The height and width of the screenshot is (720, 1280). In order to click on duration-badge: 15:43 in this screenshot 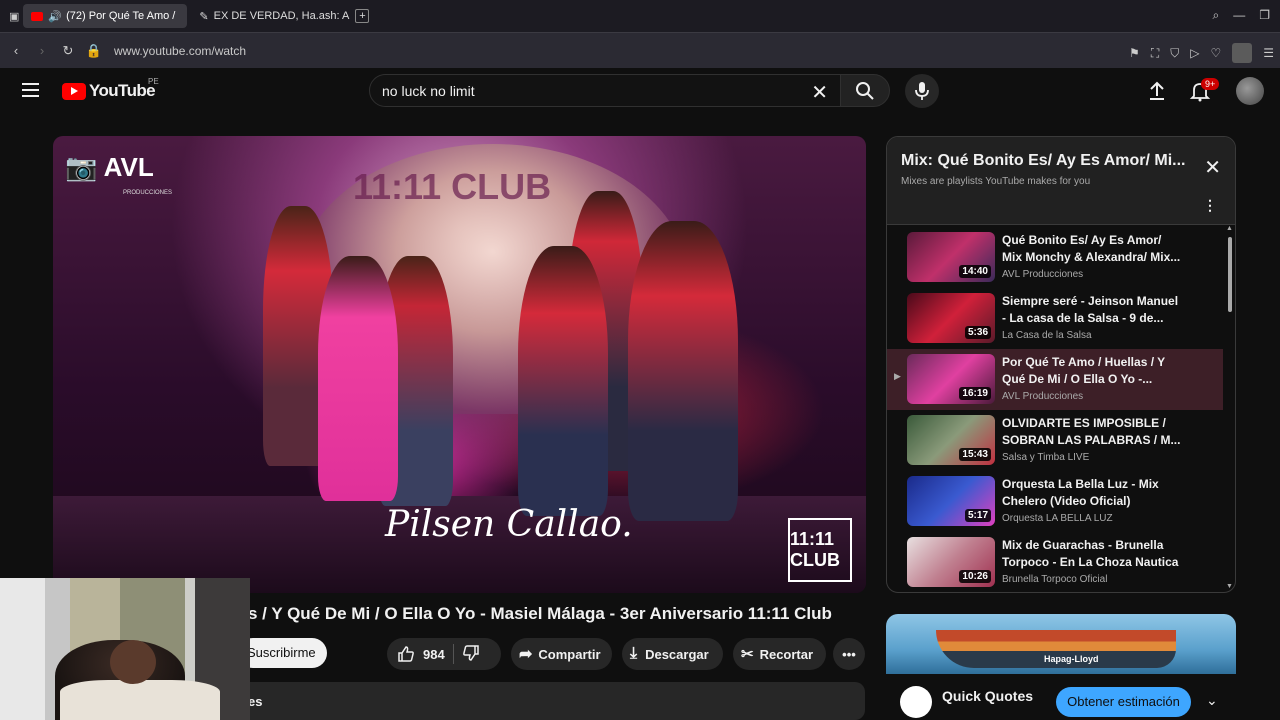, I will do `click(975, 454)`.